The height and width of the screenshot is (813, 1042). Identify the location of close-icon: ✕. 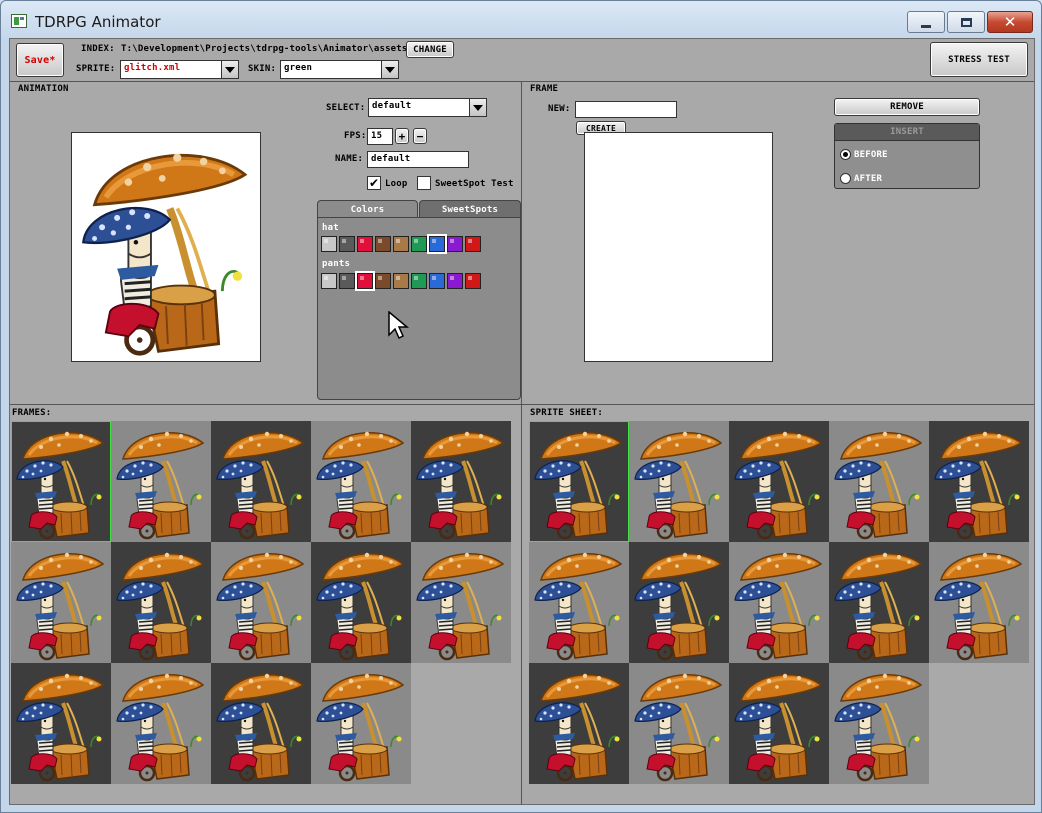
(1010, 21).